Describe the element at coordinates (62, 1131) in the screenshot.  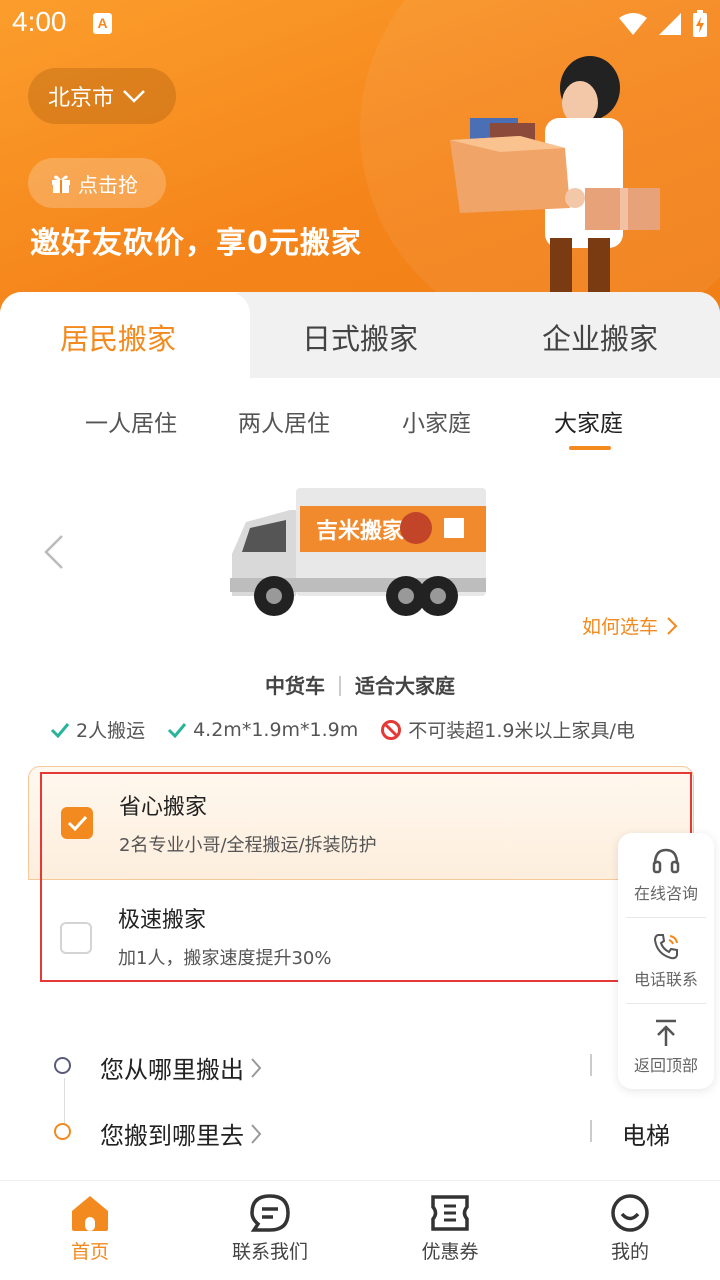
I see `to-dot` at that location.